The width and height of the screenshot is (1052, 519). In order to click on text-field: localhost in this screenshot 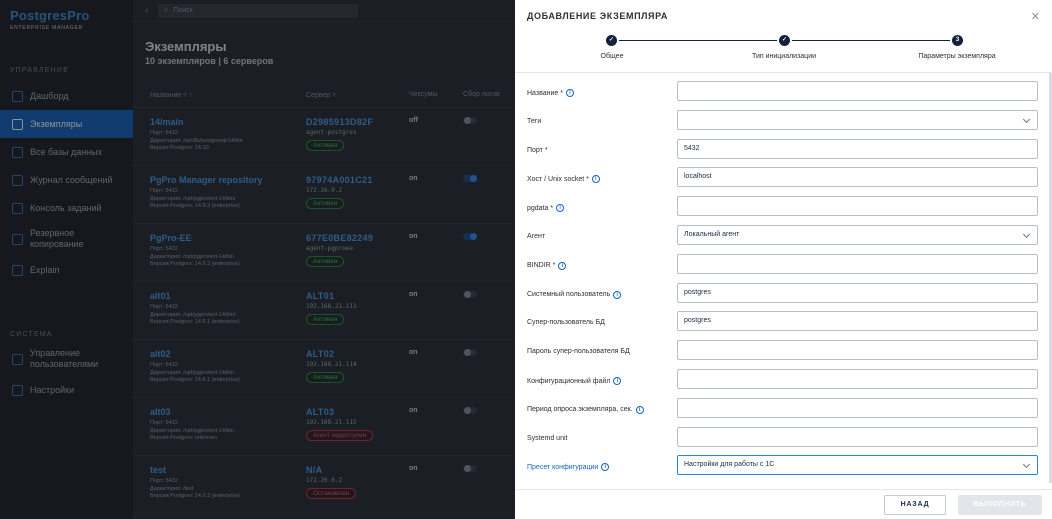, I will do `click(857, 177)`.